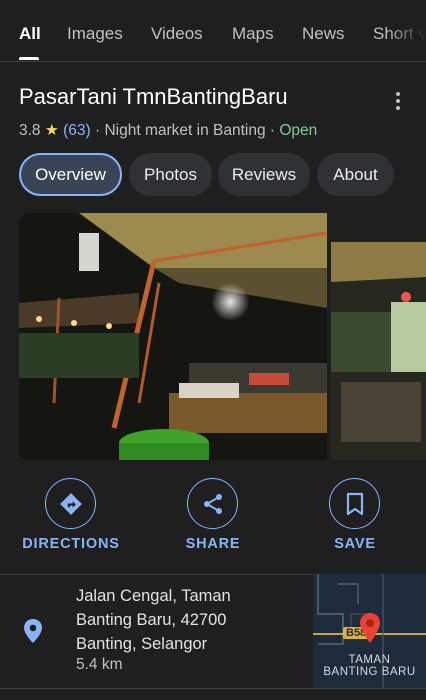  Describe the element at coordinates (398, 102) in the screenshot. I see `more-options-icon` at that location.